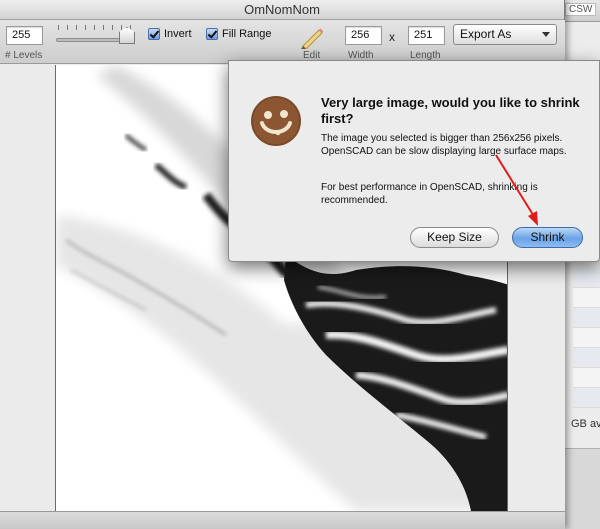  I want to click on length-field: 251, so click(426, 35).